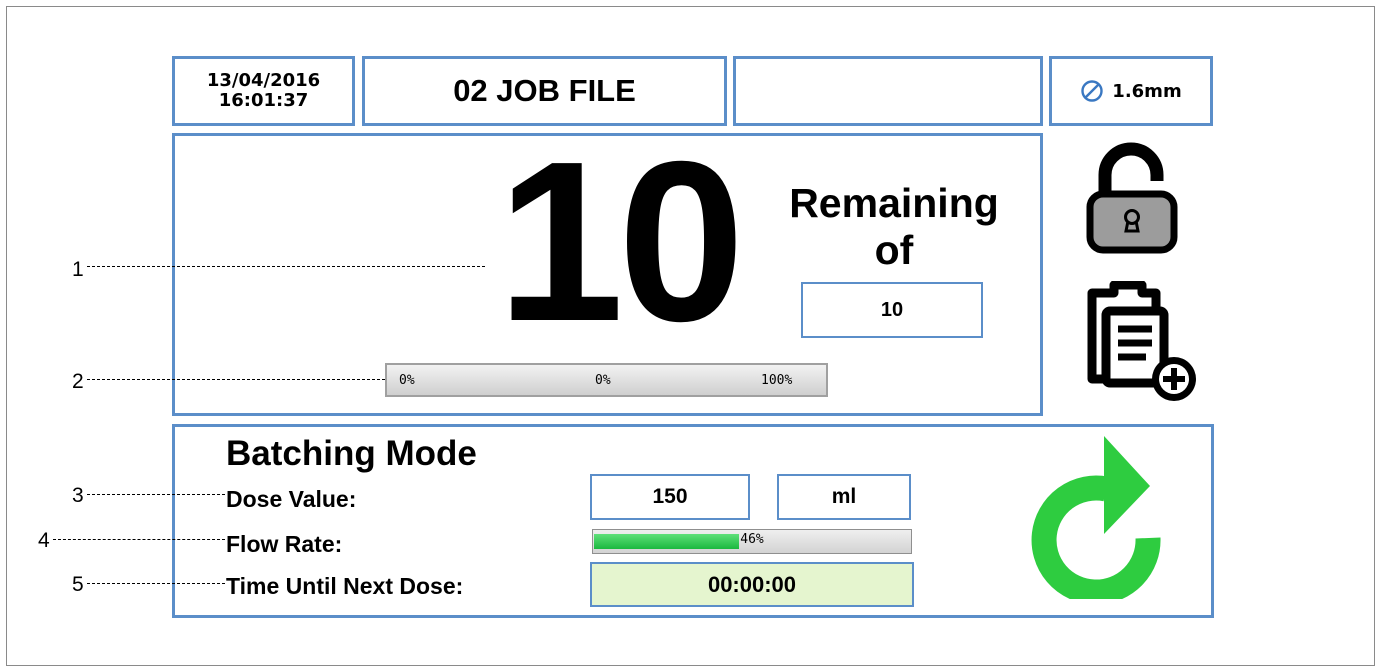  I want to click on nozzle-size-value: 1.6mm, so click(1147, 91).